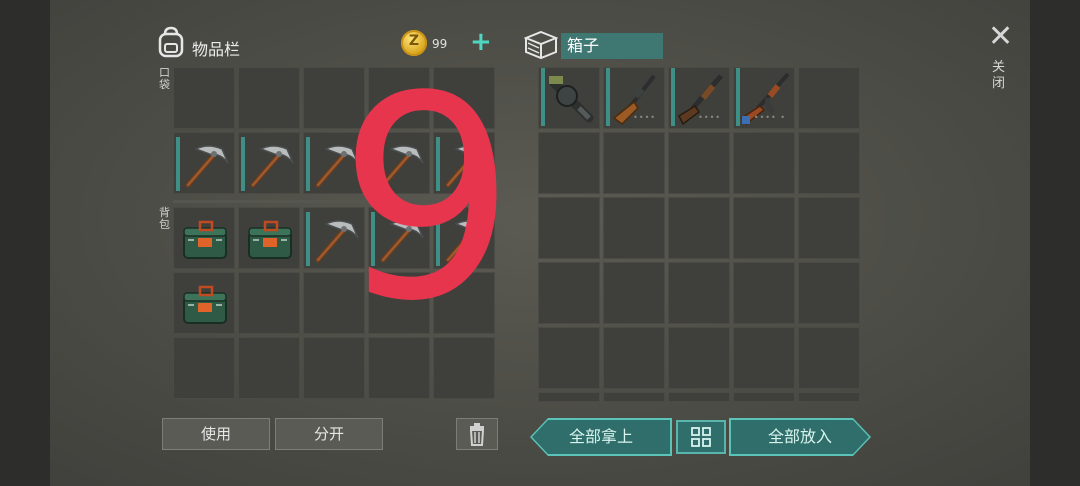 The width and height of the screenshot is (1080, 486). I want to click on overlay-number: 9, so click(427, 200).